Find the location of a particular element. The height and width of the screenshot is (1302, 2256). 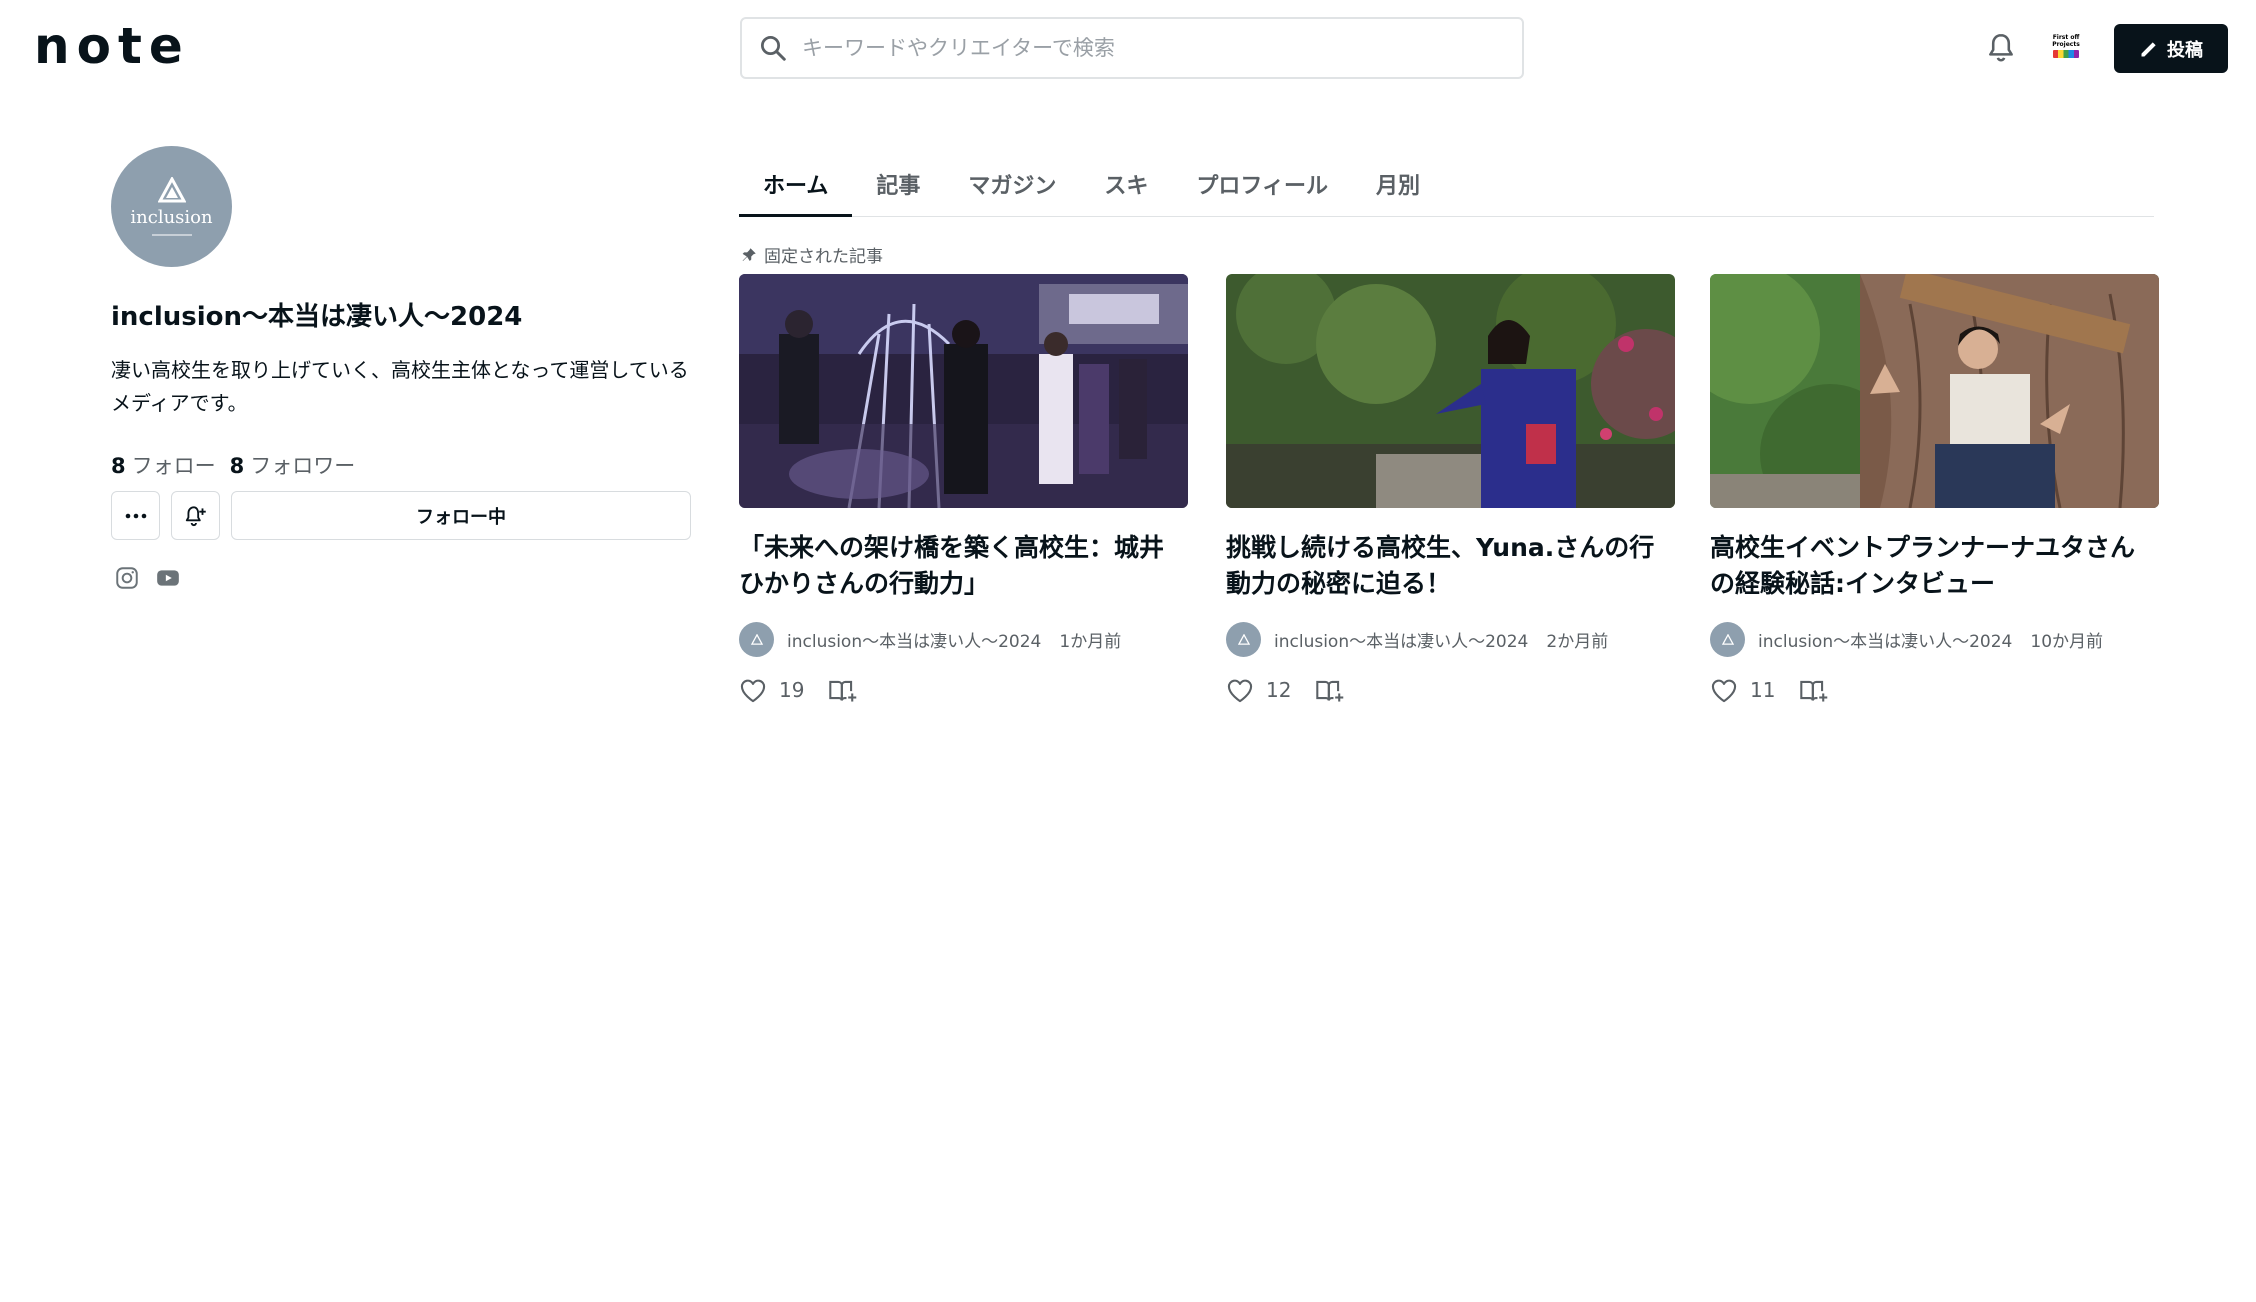

article-actions: 19 is located at coordinates (963, 690).